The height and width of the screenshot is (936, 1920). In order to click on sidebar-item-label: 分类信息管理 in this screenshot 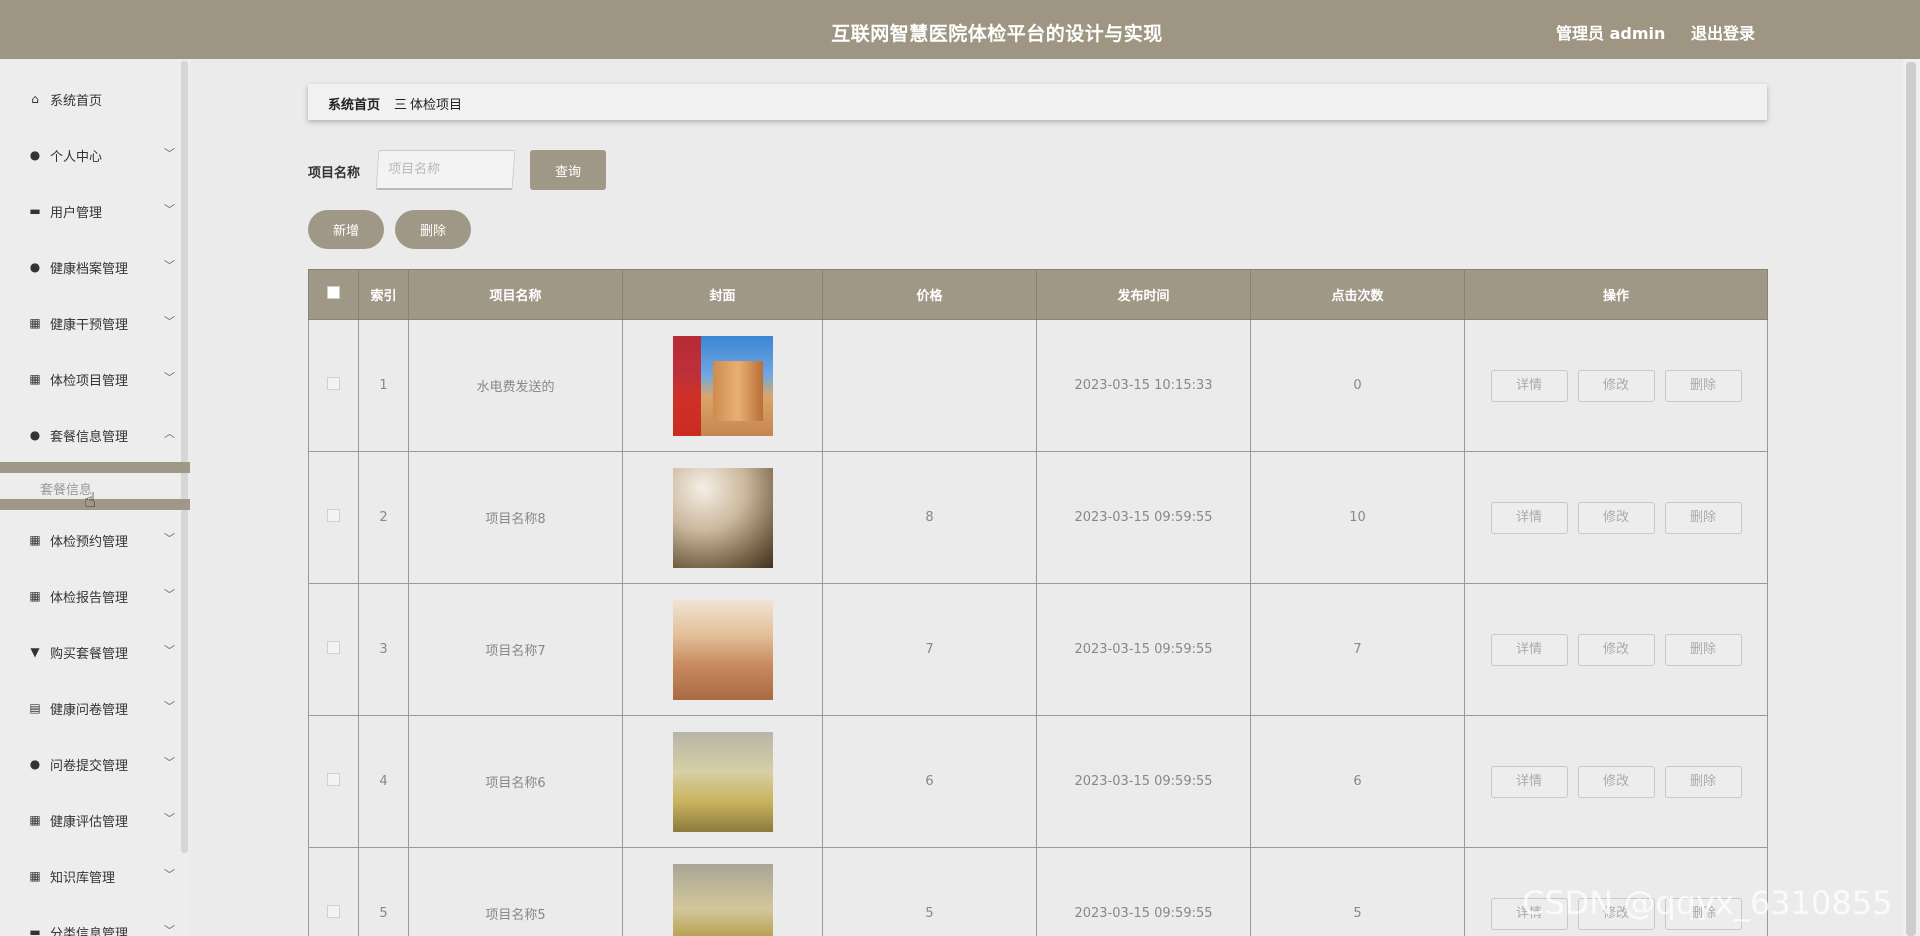, I will do `click(89, 931)`.